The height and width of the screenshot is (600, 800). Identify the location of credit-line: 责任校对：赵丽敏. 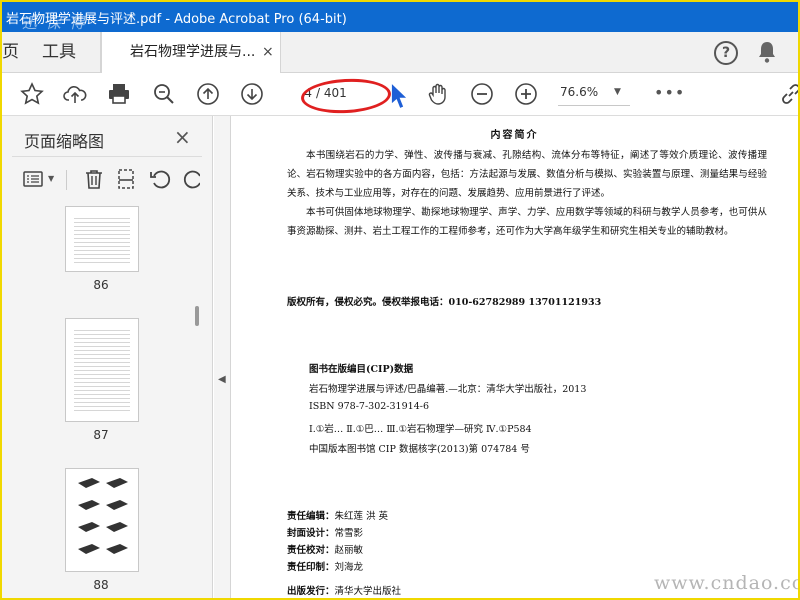
(325, 549).